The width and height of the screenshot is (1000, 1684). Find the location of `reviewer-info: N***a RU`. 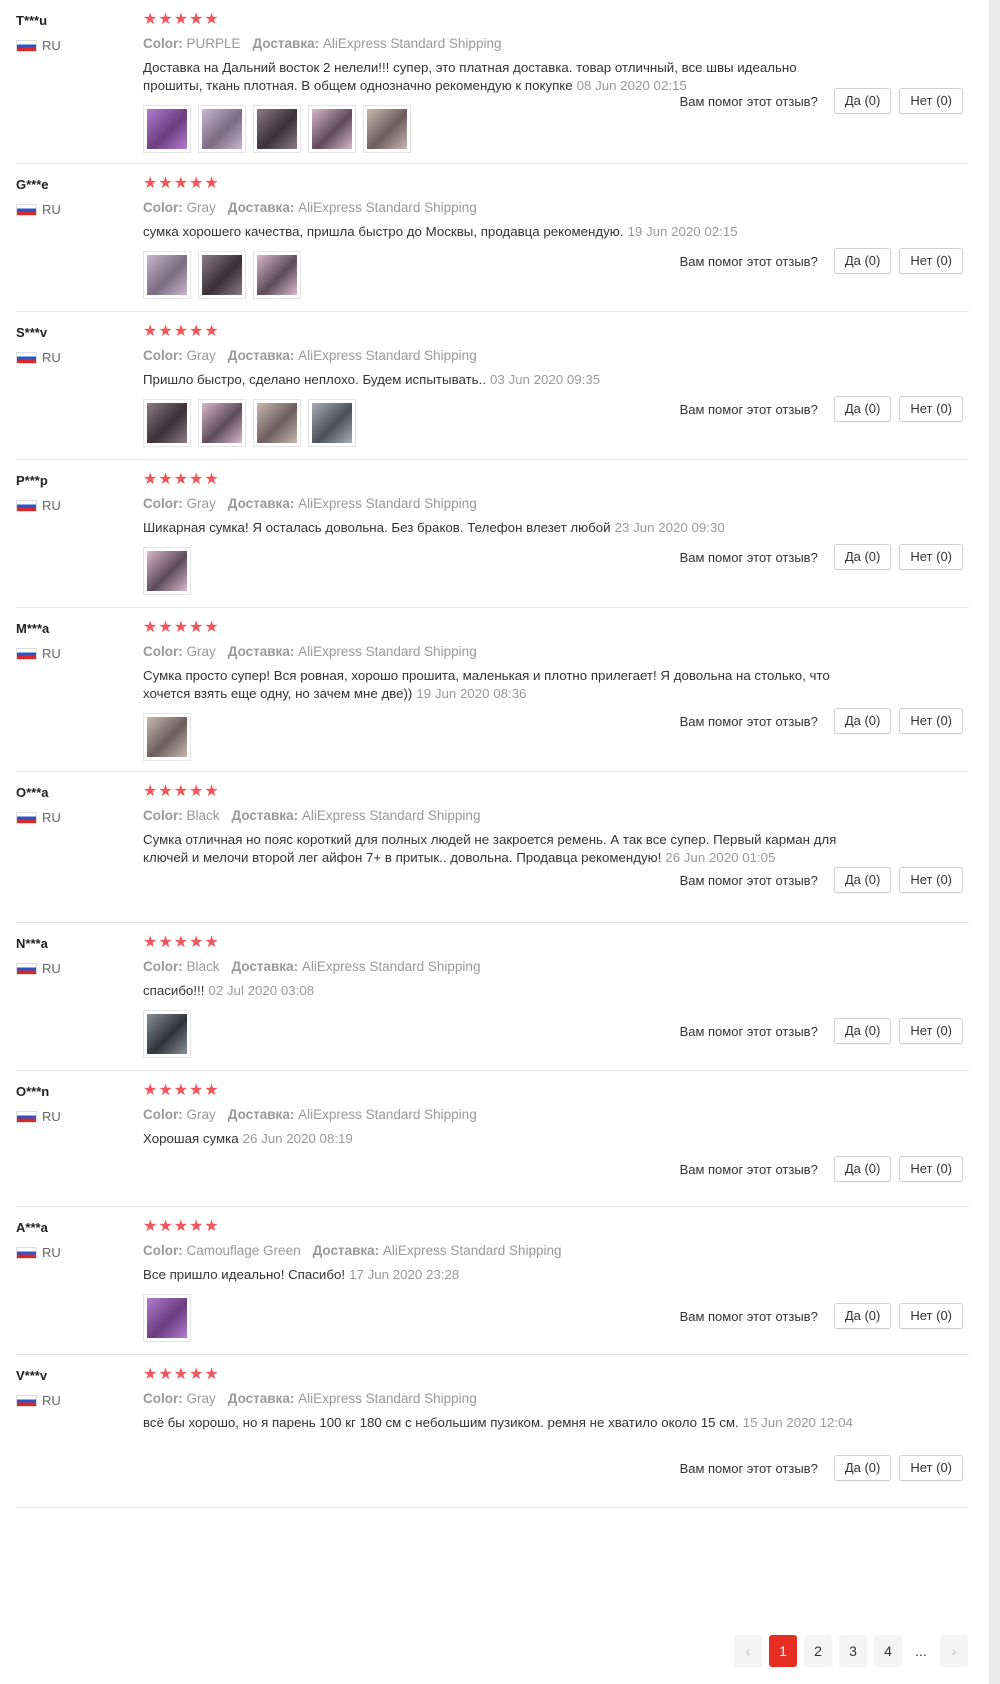

reviewer-info: N***a RU is located at coordinates (38, 956).